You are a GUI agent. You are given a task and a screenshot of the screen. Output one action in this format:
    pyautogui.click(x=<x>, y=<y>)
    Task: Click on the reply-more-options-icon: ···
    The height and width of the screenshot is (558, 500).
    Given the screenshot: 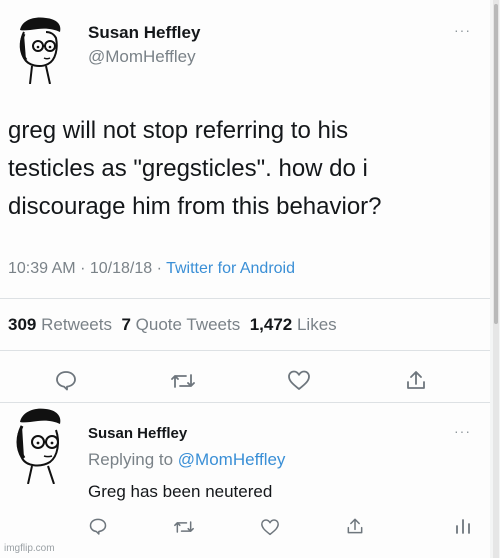 What is the action you would take?
    pyautogui.click(x=462, y=431)
    